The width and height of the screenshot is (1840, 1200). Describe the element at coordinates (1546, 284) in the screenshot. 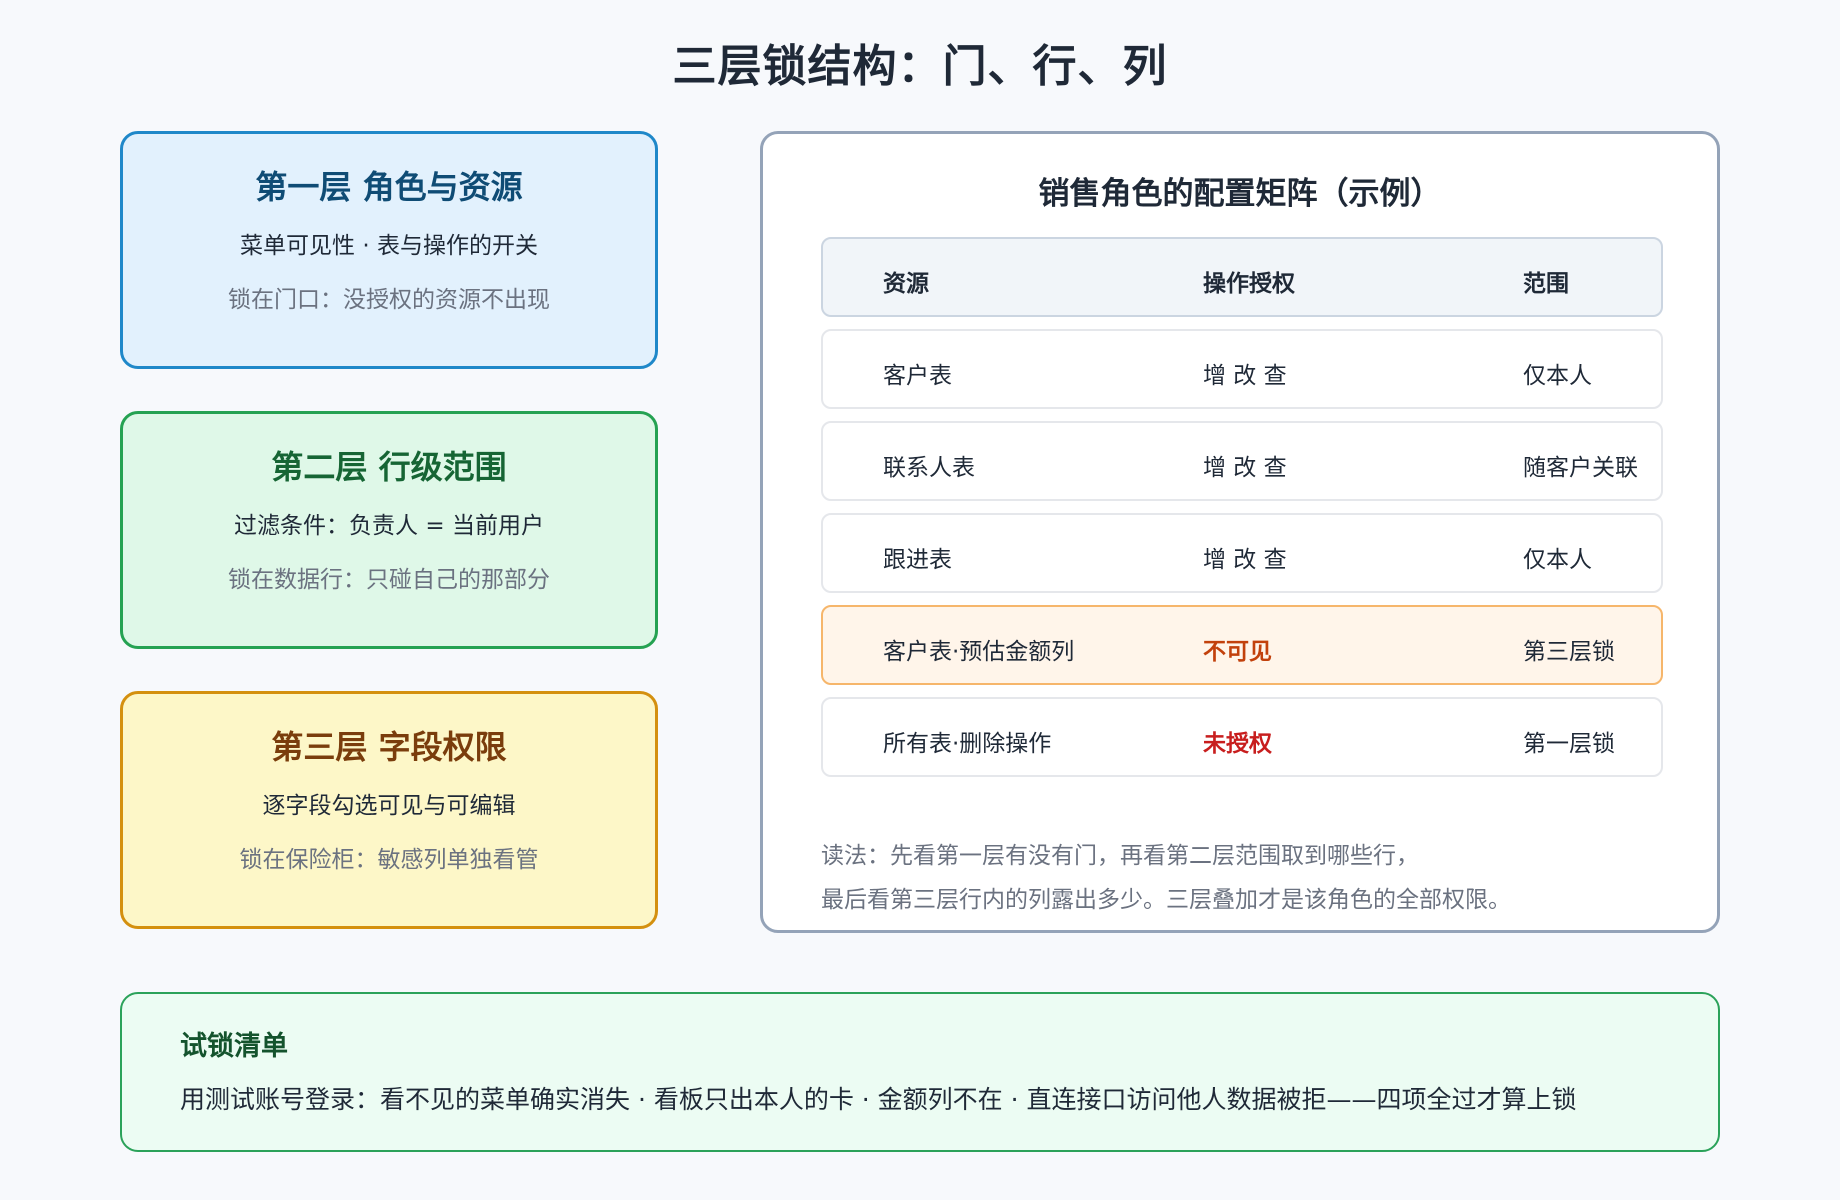

I see `col-header-scope: 范围` at that location.